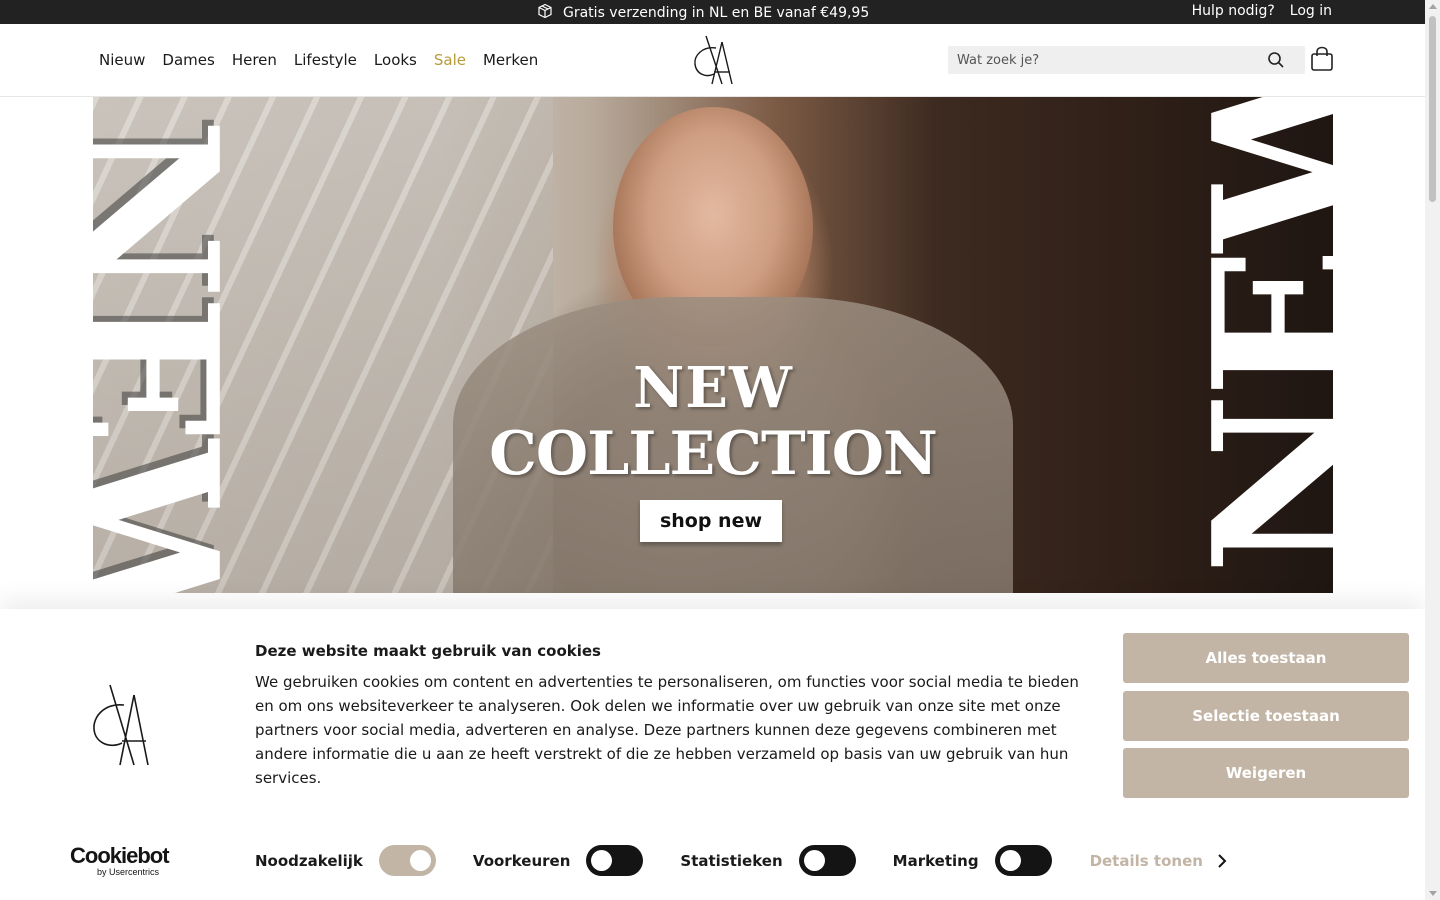 This screenshot has height=900, width=1440. I want to click on scrollbar-thumb, so click(1432, 109).